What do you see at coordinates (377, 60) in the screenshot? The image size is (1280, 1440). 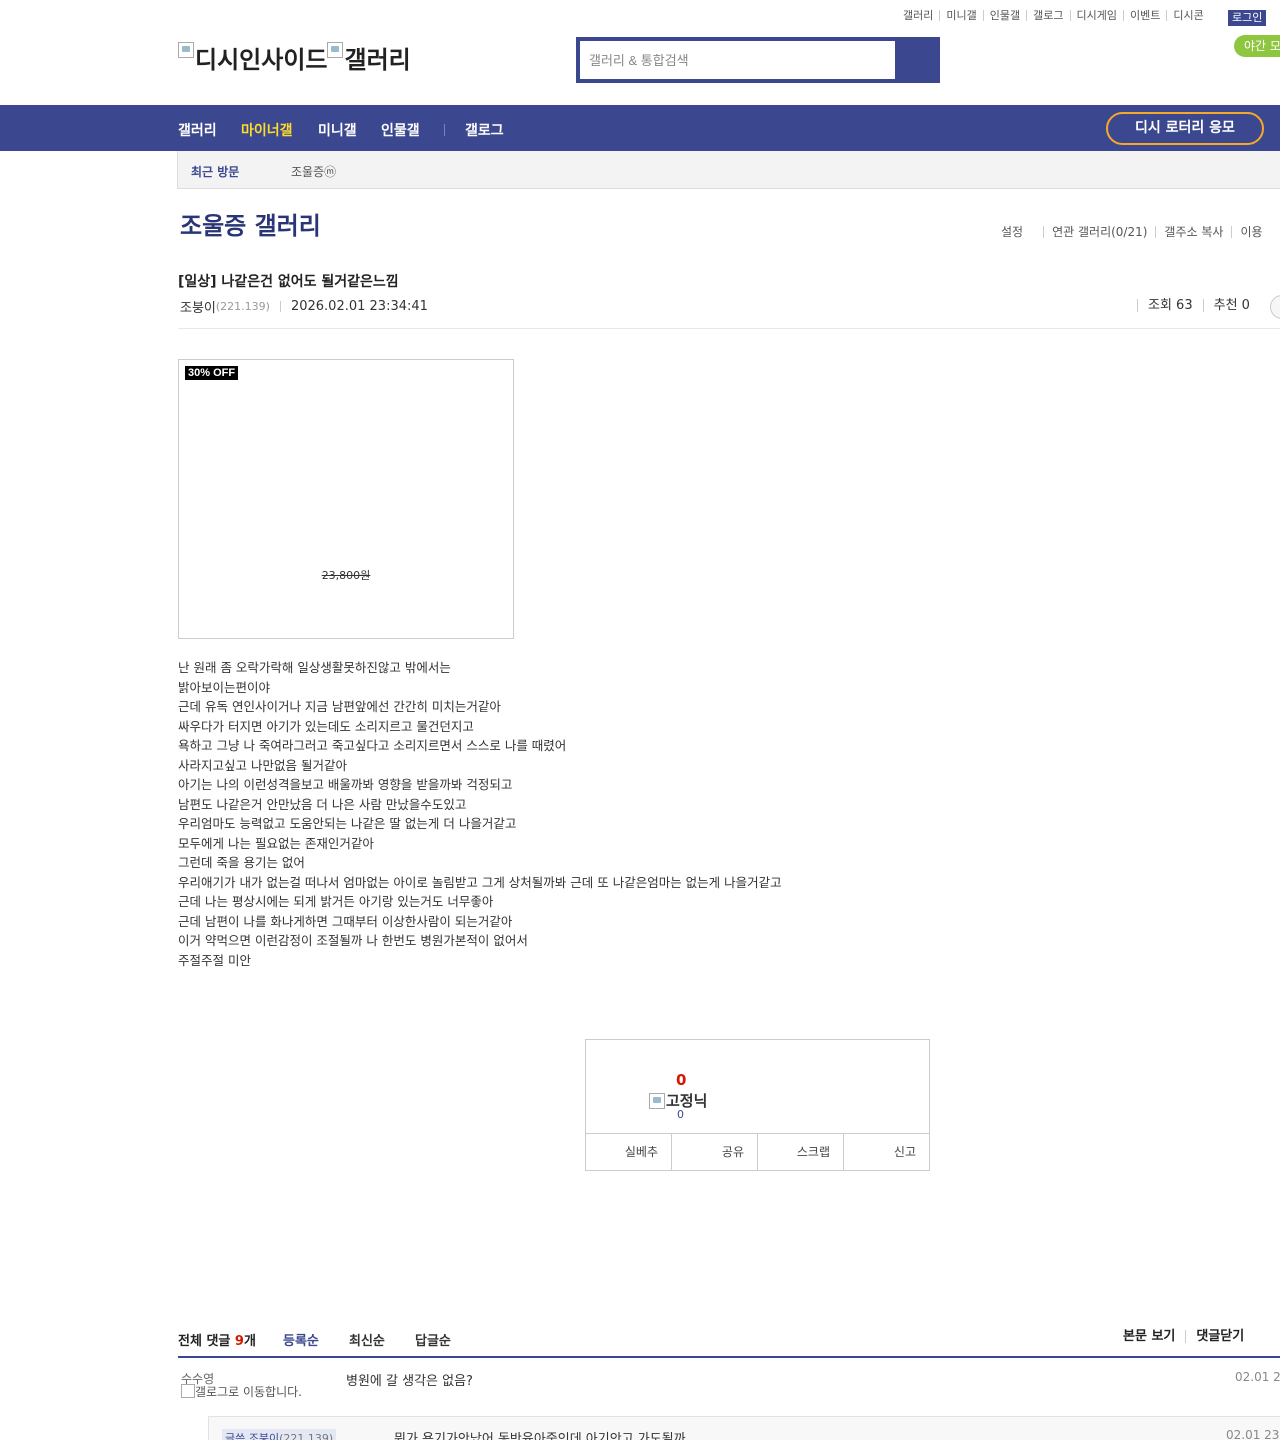 I see `logo-section: 갤러리` at bounding box center [377, 60].